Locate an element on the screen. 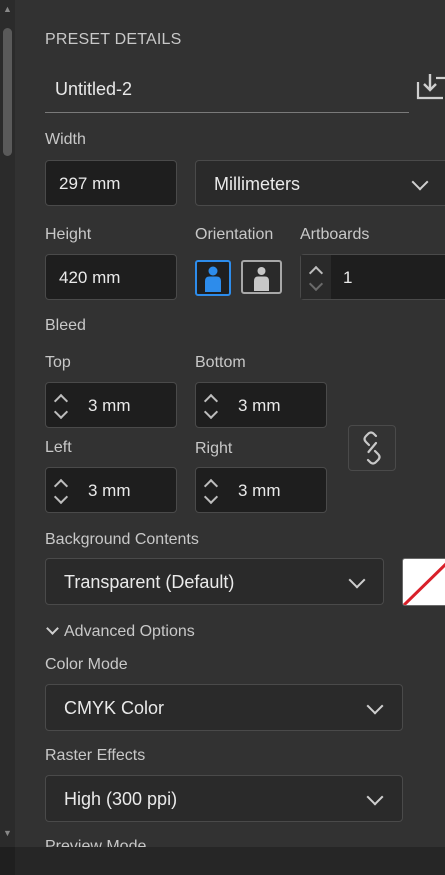 The width and height of the screenshot is (445, 875). bleed-right-label: Right is located at coordinates (214, 448).